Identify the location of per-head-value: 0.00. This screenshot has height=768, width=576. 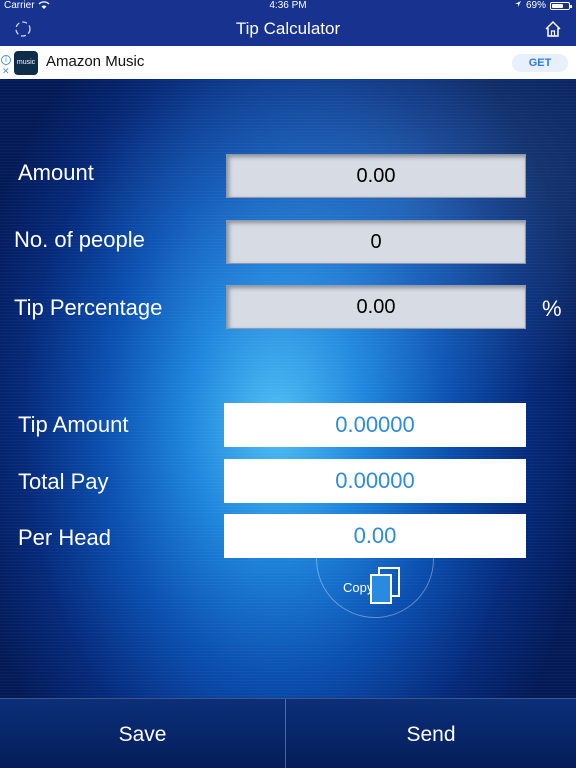
(375, 536).